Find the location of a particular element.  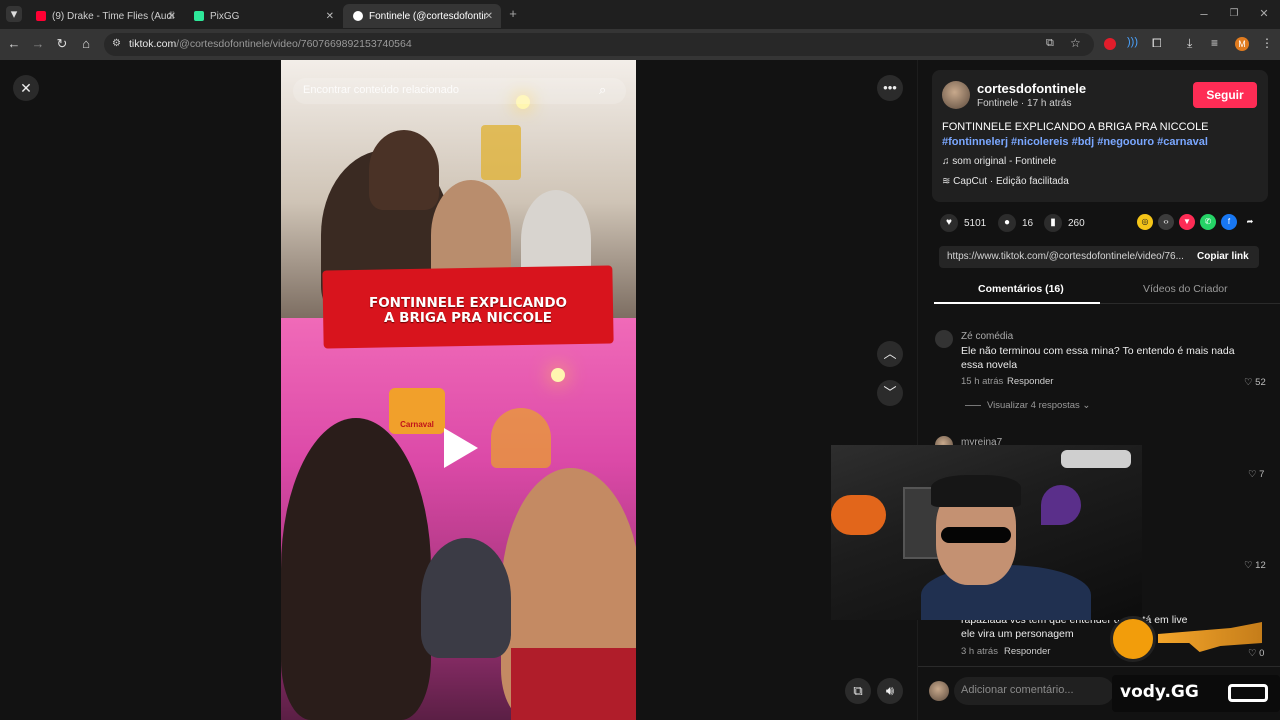

search-icon: ⌕ is located at coordinates (602, 90).